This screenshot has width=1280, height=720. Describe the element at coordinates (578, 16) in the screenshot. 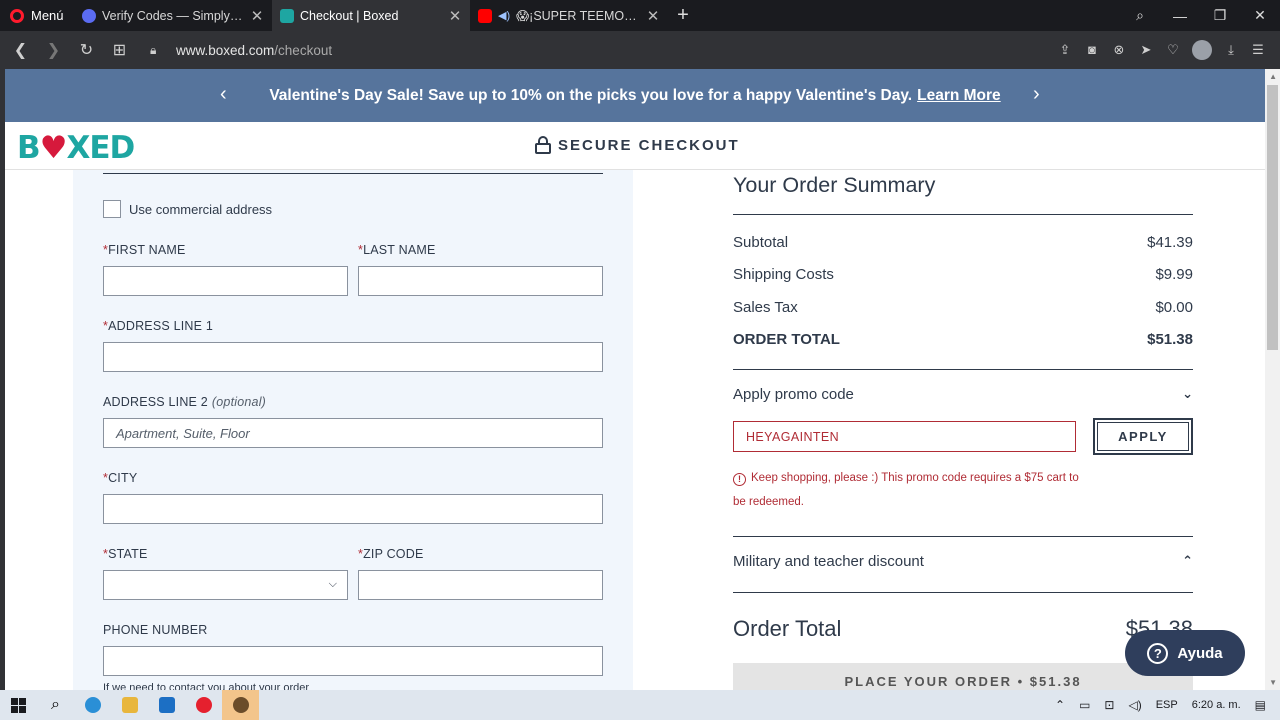

I see `tab-title: 😱¡SUPER TEEMO *DEATH` at that location.